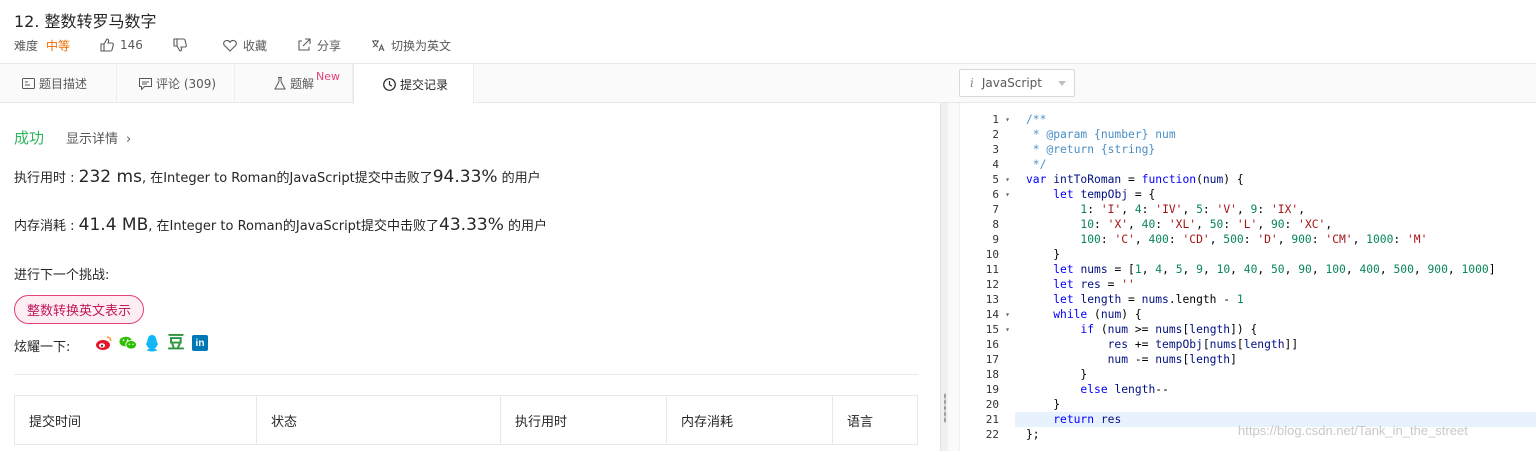 Image resolution: width=1536 pixels, height=451 pixels. Describe the element at coordinates (1206, 224) in the screenshot. I see `code-line: 10: 'X', 40: 'XL', 50: 'L', 90: 'XC',` at that location.